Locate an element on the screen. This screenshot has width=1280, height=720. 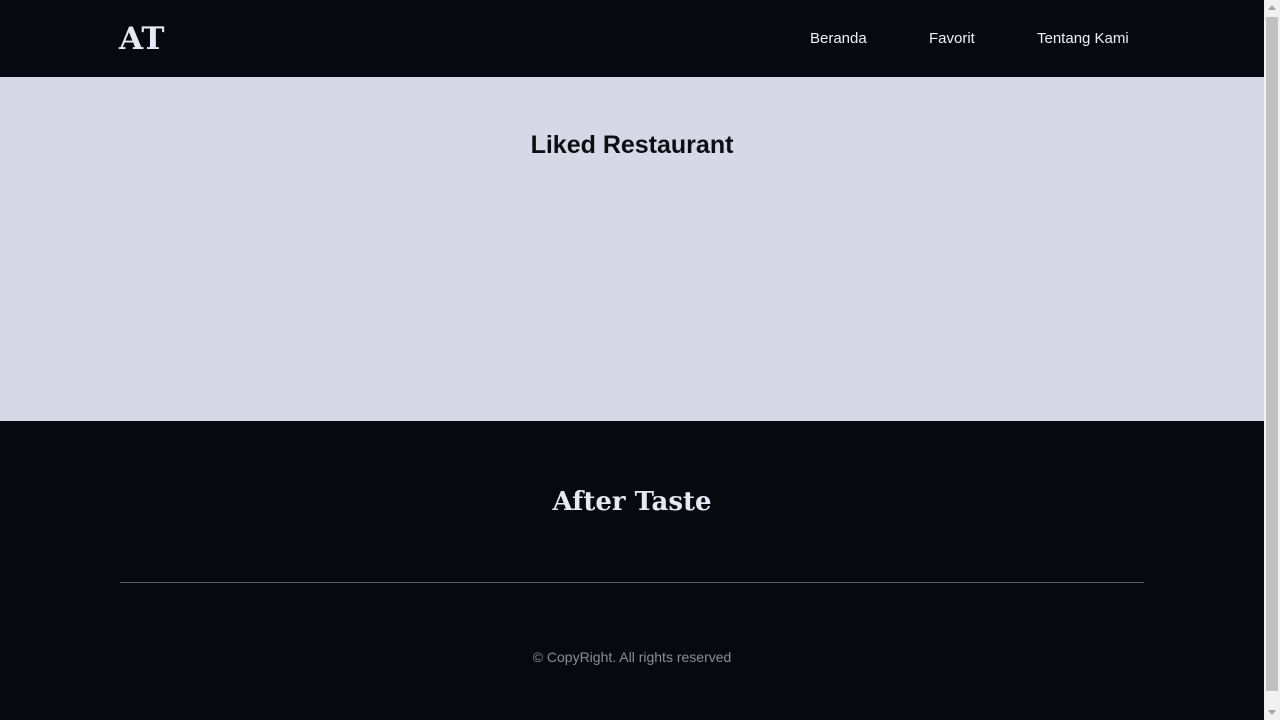
site-logo: AT is located at coordinates (141, 39).